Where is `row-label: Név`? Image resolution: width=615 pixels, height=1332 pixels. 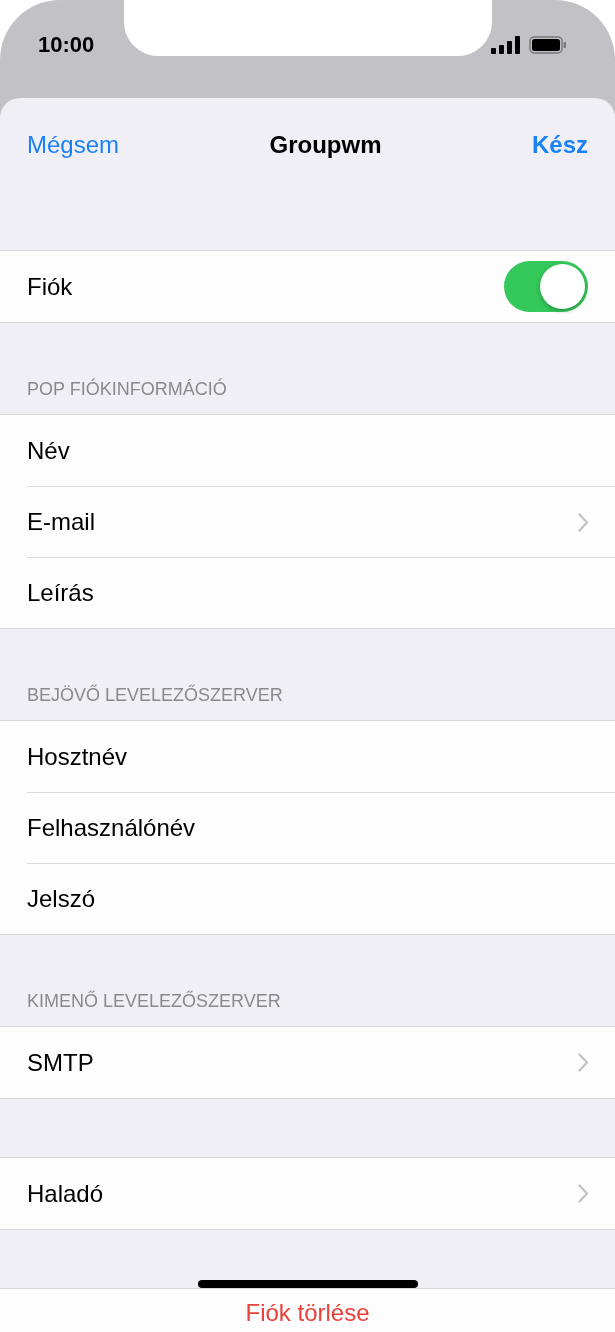 row-label: Név is located at coordinates (48, 450).